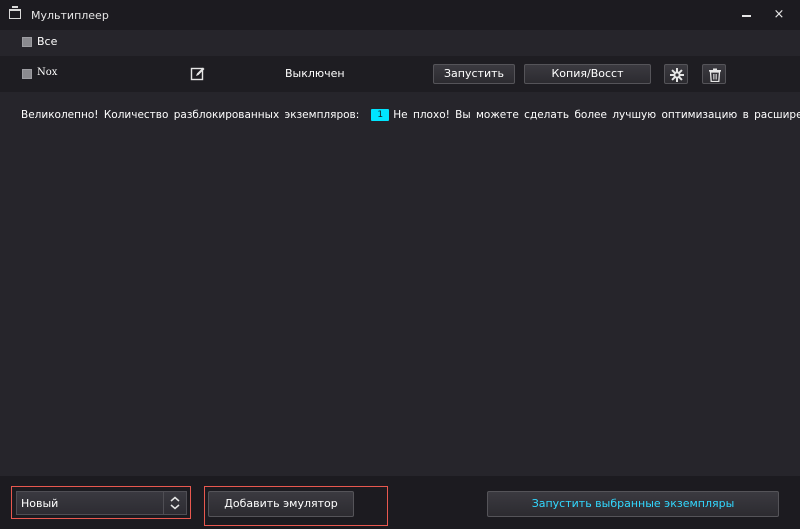 The width and height of the screenshot is (800, 529). I want to click on copy-restore-button: Копия/Восст, so click(587, 74).